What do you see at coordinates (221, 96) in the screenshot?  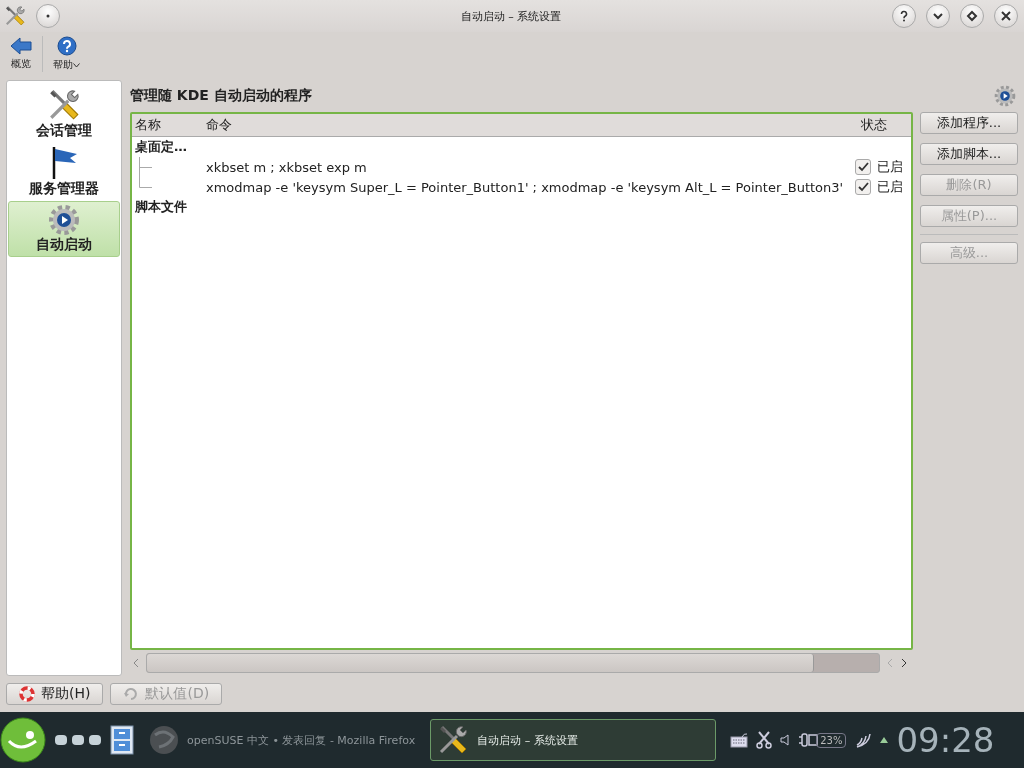 I see `page-heading: 管理随 KDE 自动启动的程序` at bounding box center [221, 96].